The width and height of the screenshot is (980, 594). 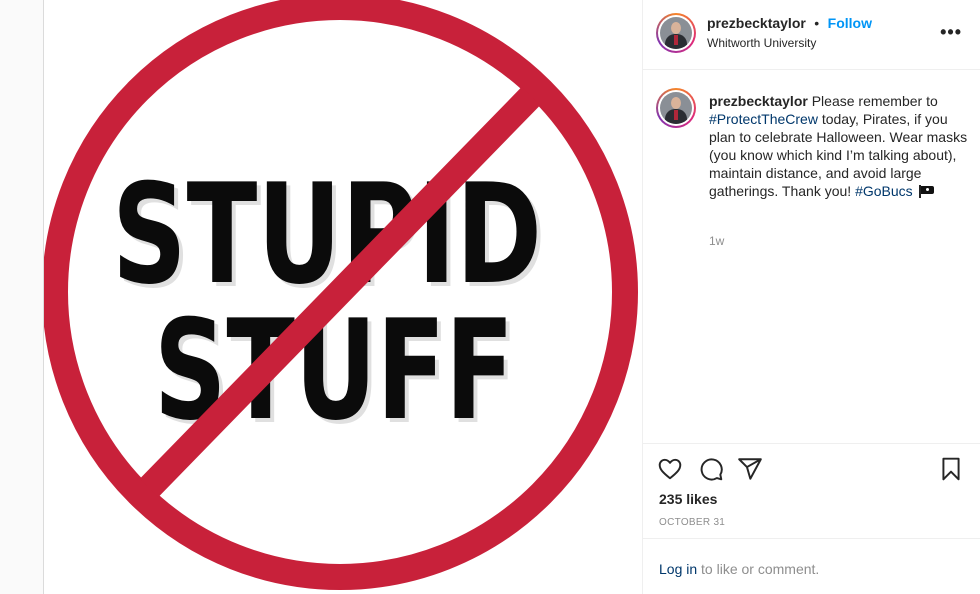 I want to click on post-date: OCTOBER 31, so click(x=692, y=522).